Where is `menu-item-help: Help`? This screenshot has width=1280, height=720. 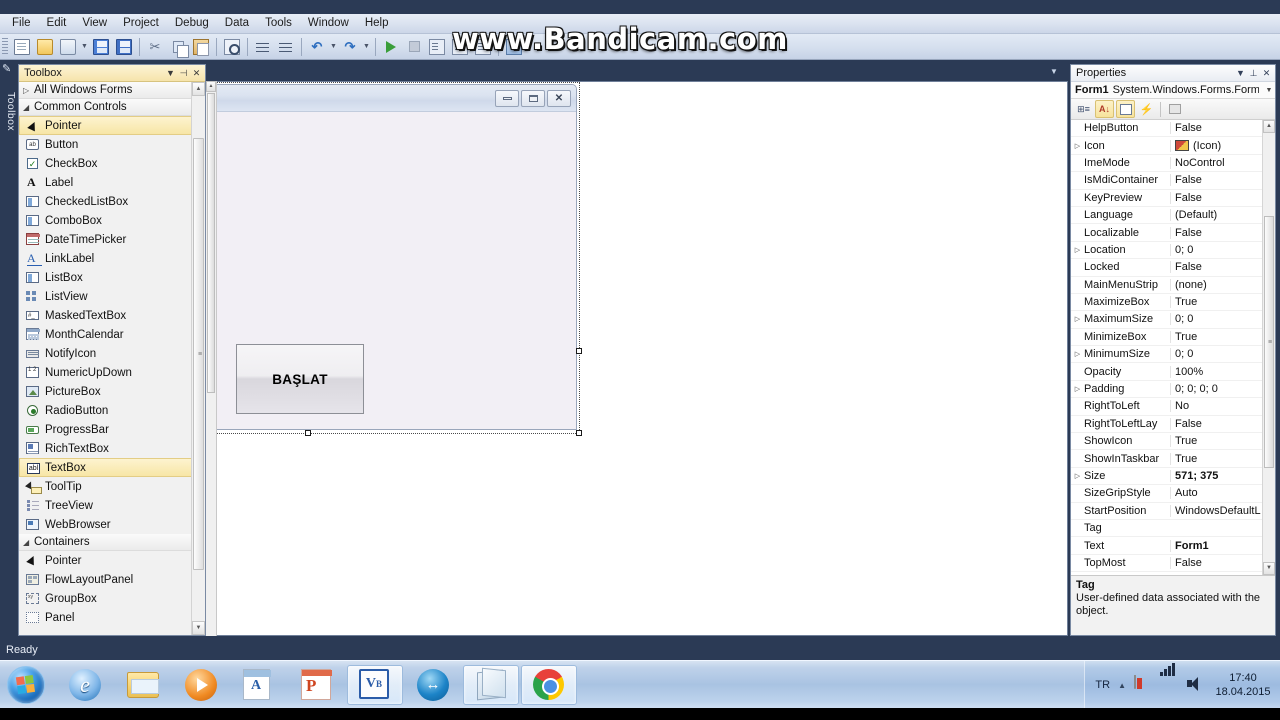 menu-item-help: Help is located at coordinates (377, 23).